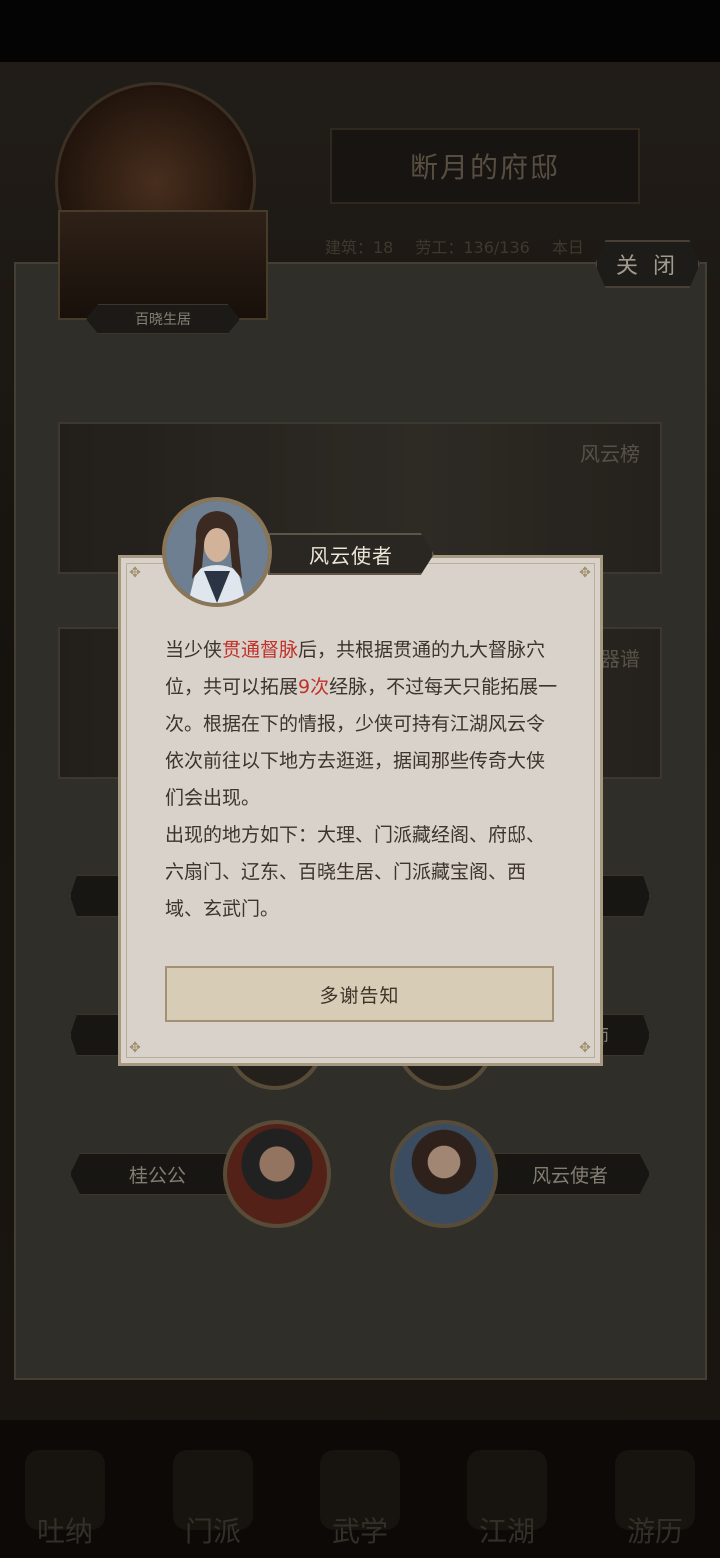 This screenshot has height=1558, width=720. Describe the element at coordinates (567, 247) in the screenshot. I see `stat-today: 本日` at that location.